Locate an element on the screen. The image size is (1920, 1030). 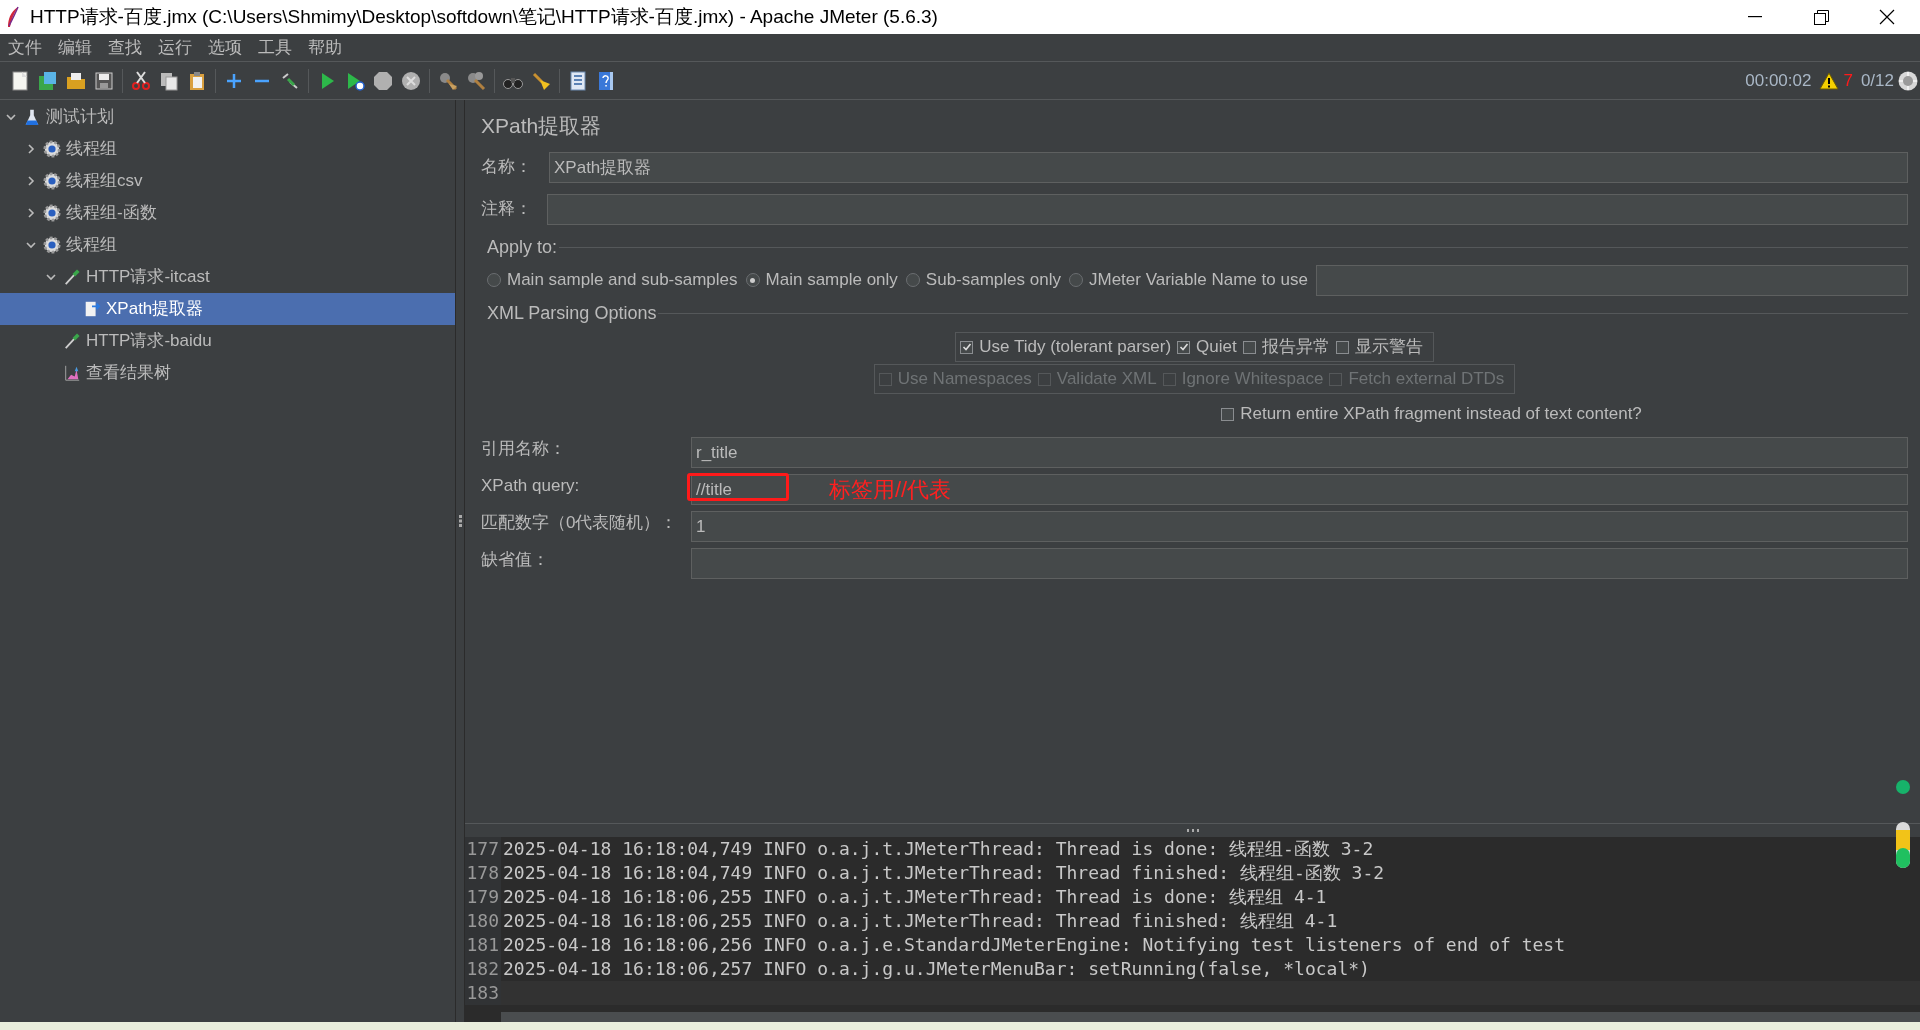
tree-item-label: XPath提取器 is located at coordinates (155, 309).